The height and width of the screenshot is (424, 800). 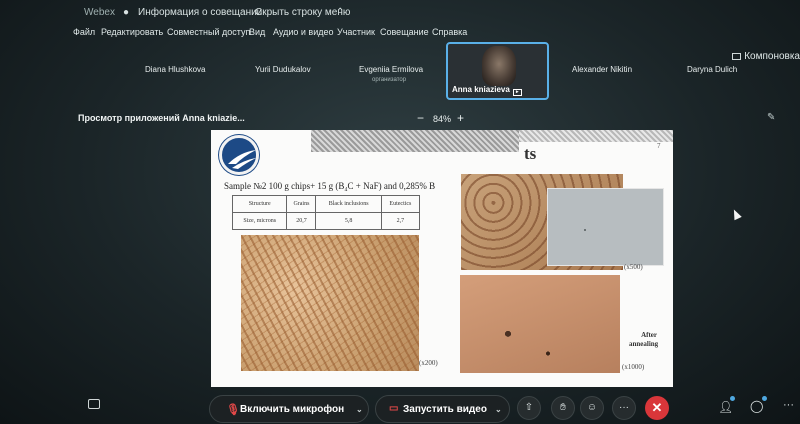 I want to click on layout-label: Компоновка, so click(x=772, y=56).